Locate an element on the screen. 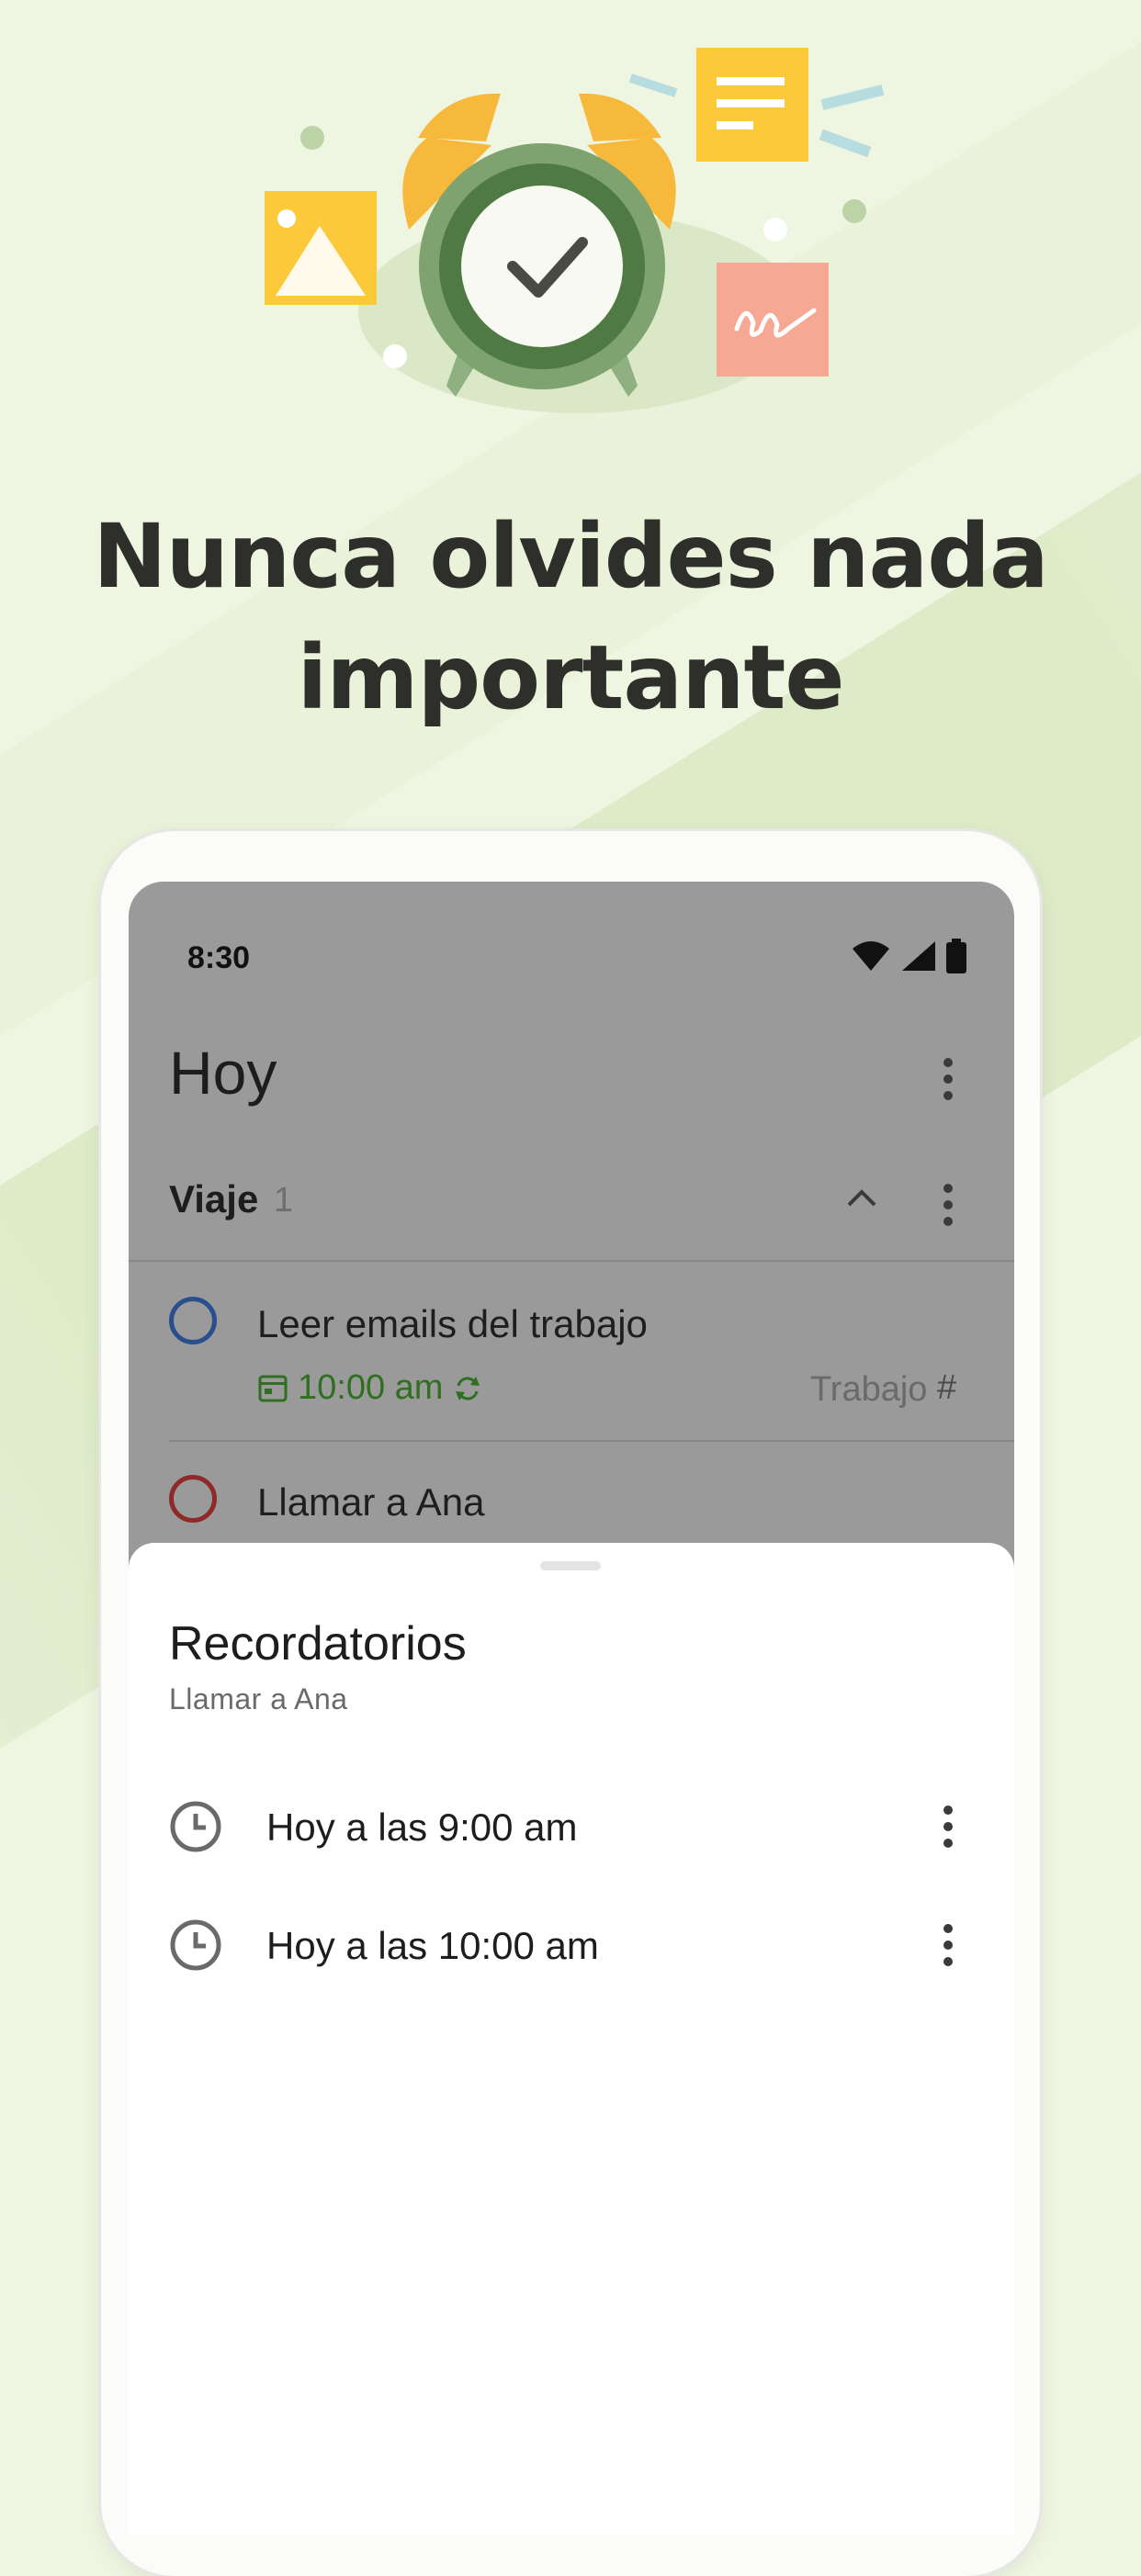 The image size is (1141, 2576). page-title: Hoy is located at coordinates (223, 1073).